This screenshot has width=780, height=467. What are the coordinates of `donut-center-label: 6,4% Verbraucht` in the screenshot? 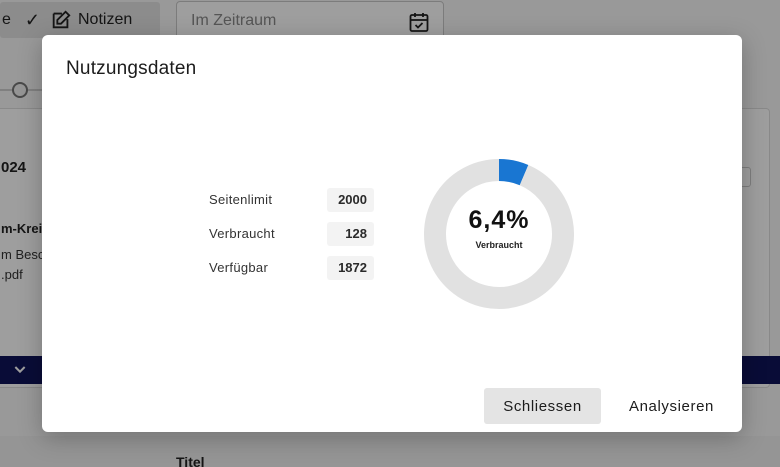 It's located at (499, 234).